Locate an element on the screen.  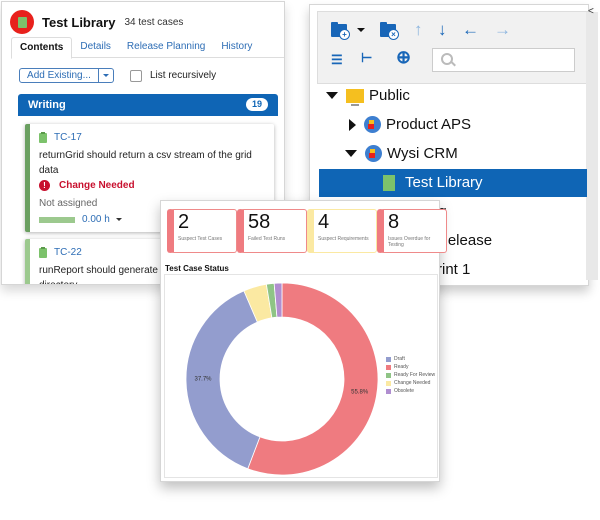
tree-item-public: Public is located at coordinates (368, 96).